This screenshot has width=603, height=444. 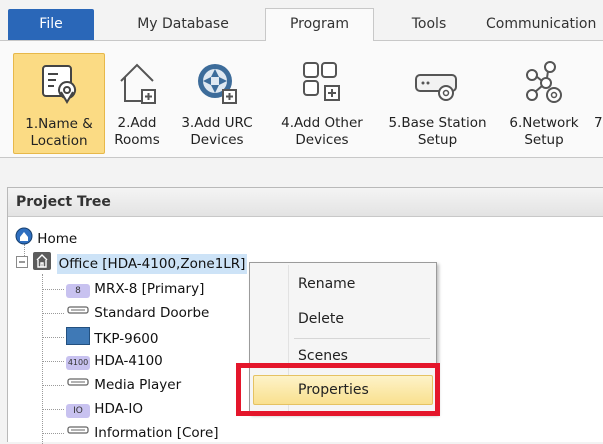 I want to click on menu-item-delete: Delete, so click(x=321, y=319).